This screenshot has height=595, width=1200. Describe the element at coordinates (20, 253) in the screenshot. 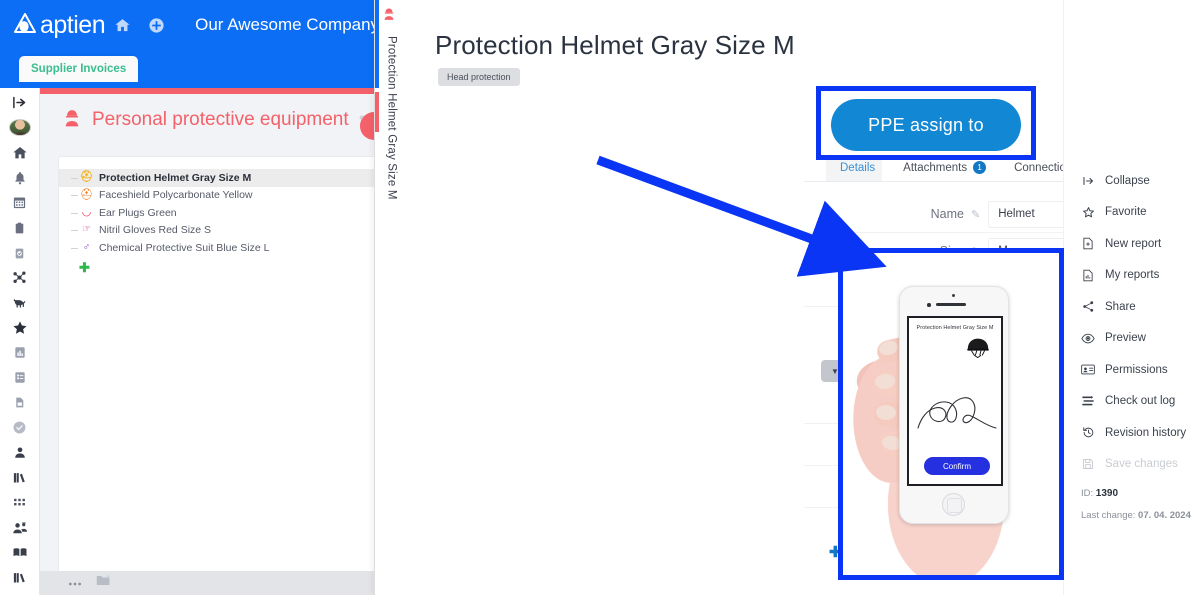

I see `clipboard-check-icon` at that location.